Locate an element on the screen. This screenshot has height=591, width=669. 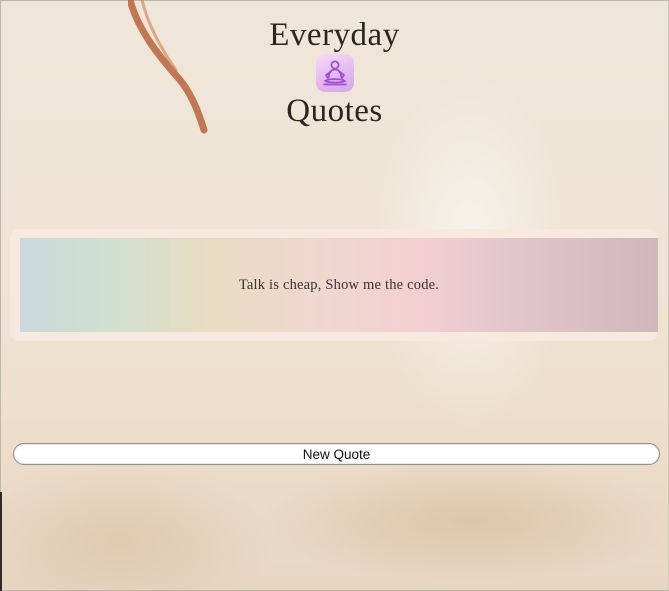
title-line-1: Everyday is located at coordinates (334, 35).